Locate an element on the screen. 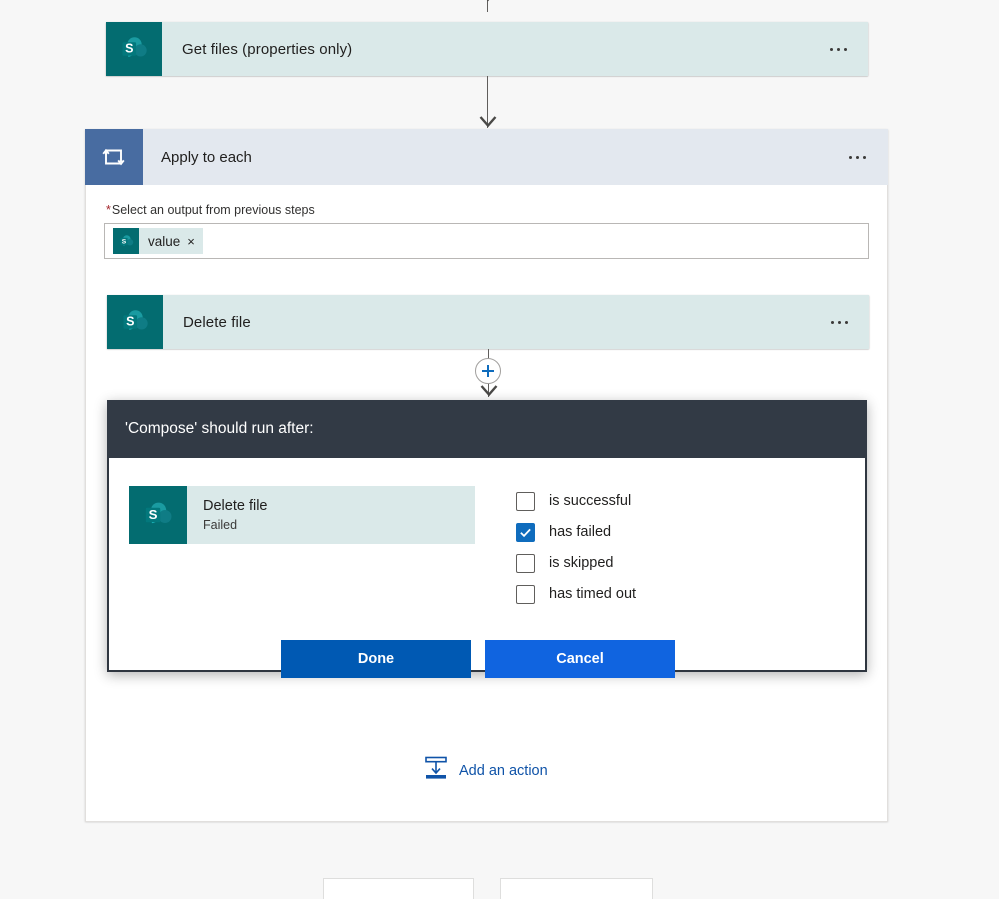 The width and height of the screenshot is (999, 899). action-card-delete-file: S Delete file is located at coordinates (488, 322).